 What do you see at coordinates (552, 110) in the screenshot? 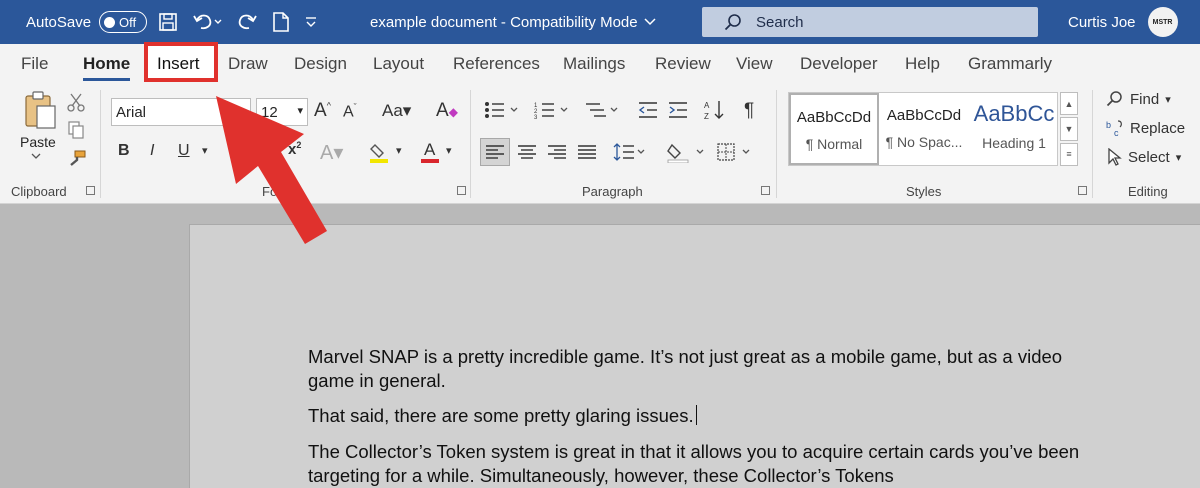
I see `numbering-icon: 123` at bounding box center [552, 110].